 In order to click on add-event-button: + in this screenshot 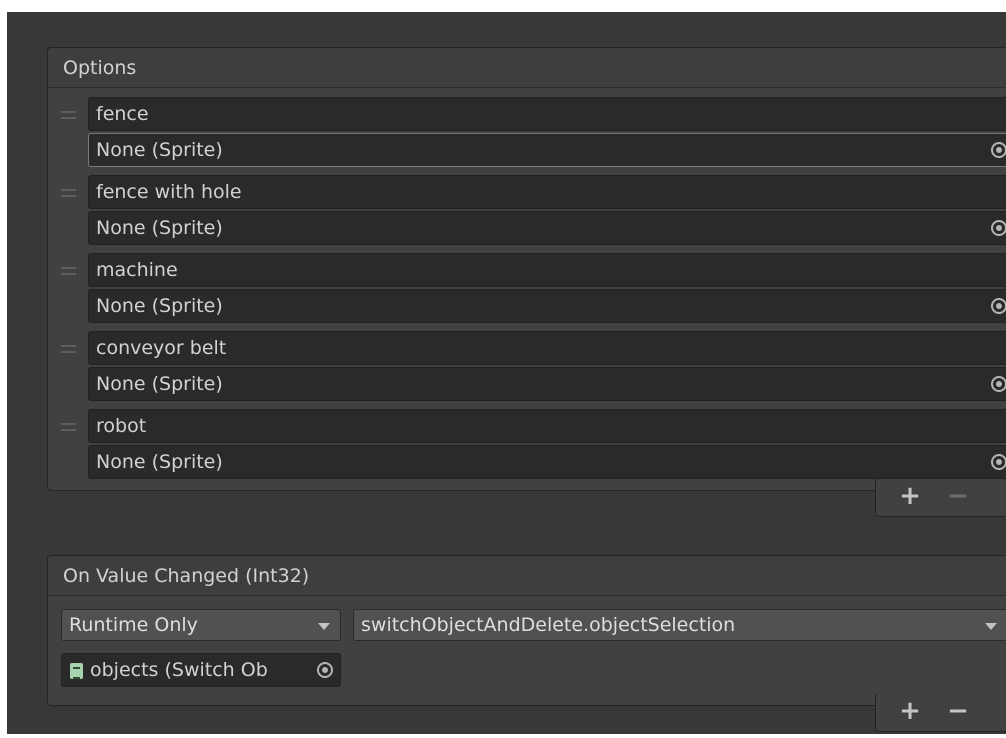, I will do `click(910, 711)`.